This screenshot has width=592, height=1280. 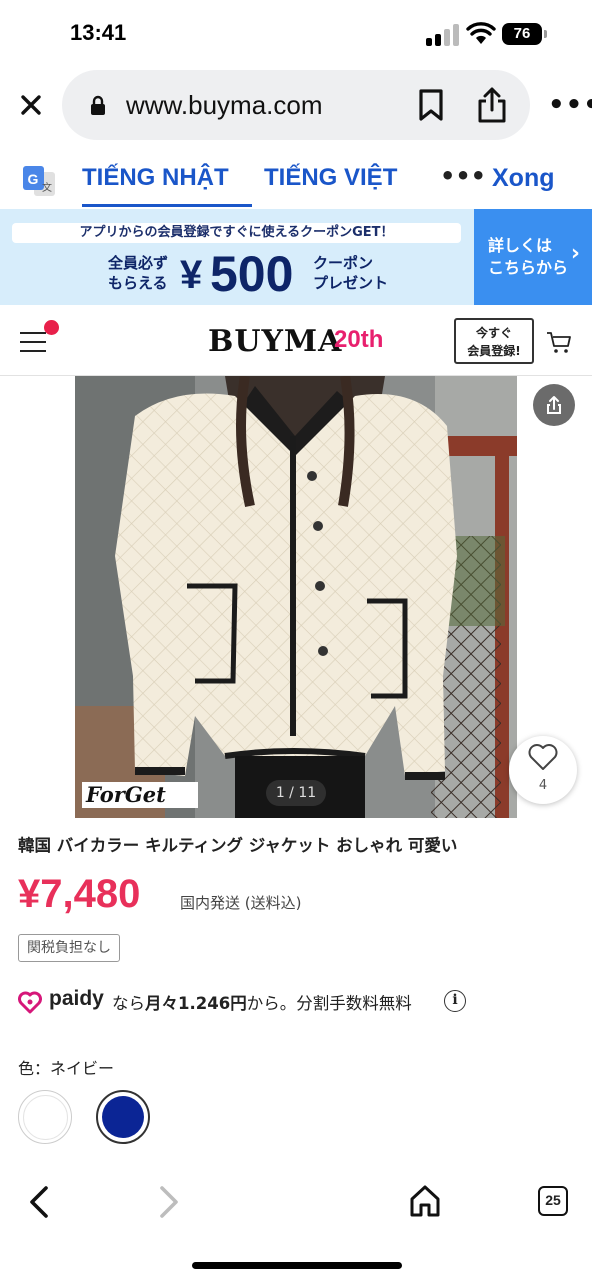 I want to click on site-header: BUYMA 20th 今すぐ 会員登録!, so click(x=296, y=341).